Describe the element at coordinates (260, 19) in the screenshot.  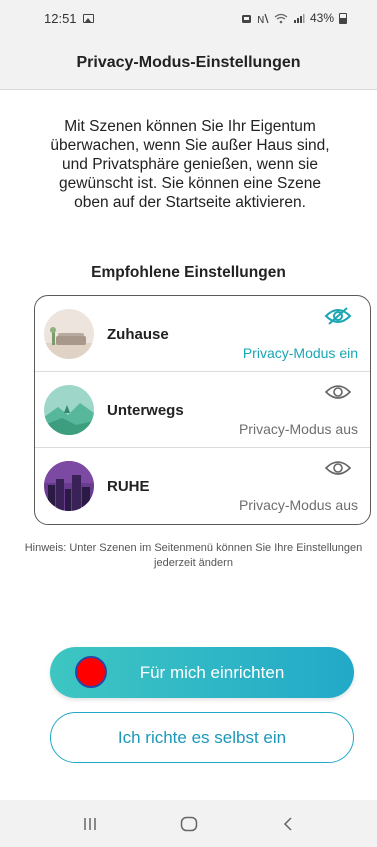
I see `svg-text: N` at that location.